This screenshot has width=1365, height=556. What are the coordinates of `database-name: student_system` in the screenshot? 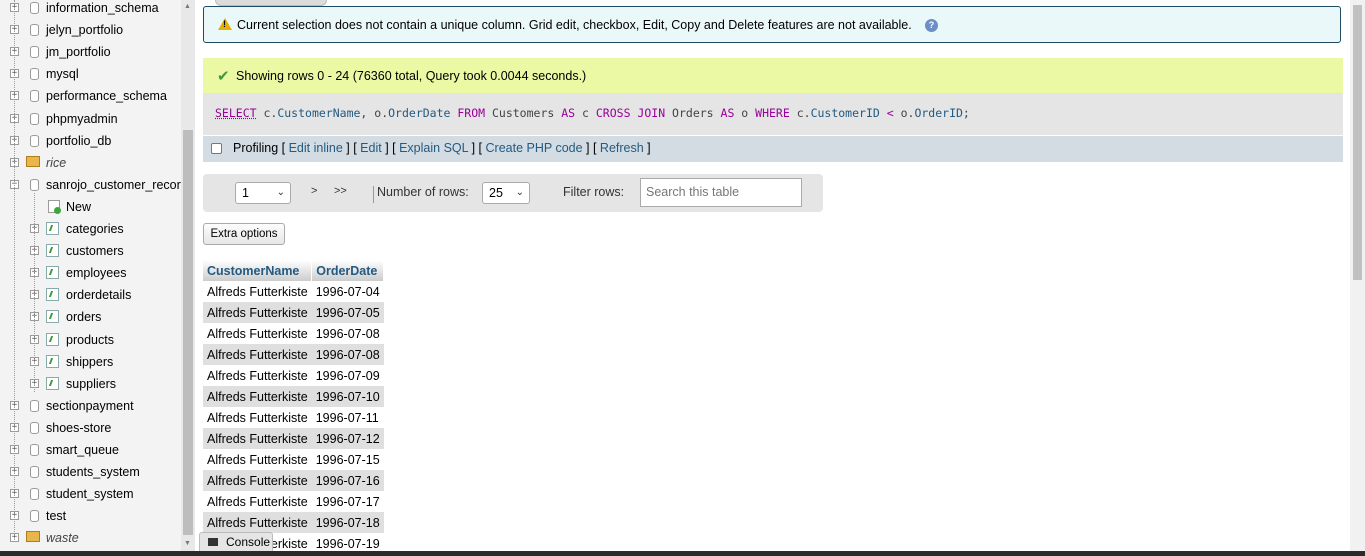 It's located at (90, 494).